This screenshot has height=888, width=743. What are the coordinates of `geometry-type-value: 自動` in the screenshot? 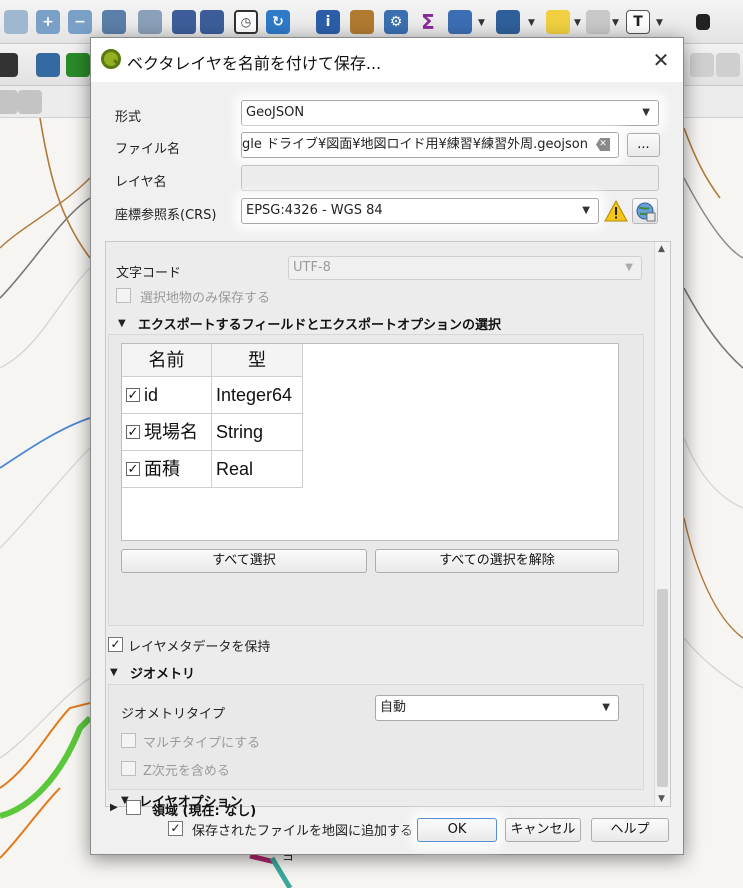 It's located at (393, 707).